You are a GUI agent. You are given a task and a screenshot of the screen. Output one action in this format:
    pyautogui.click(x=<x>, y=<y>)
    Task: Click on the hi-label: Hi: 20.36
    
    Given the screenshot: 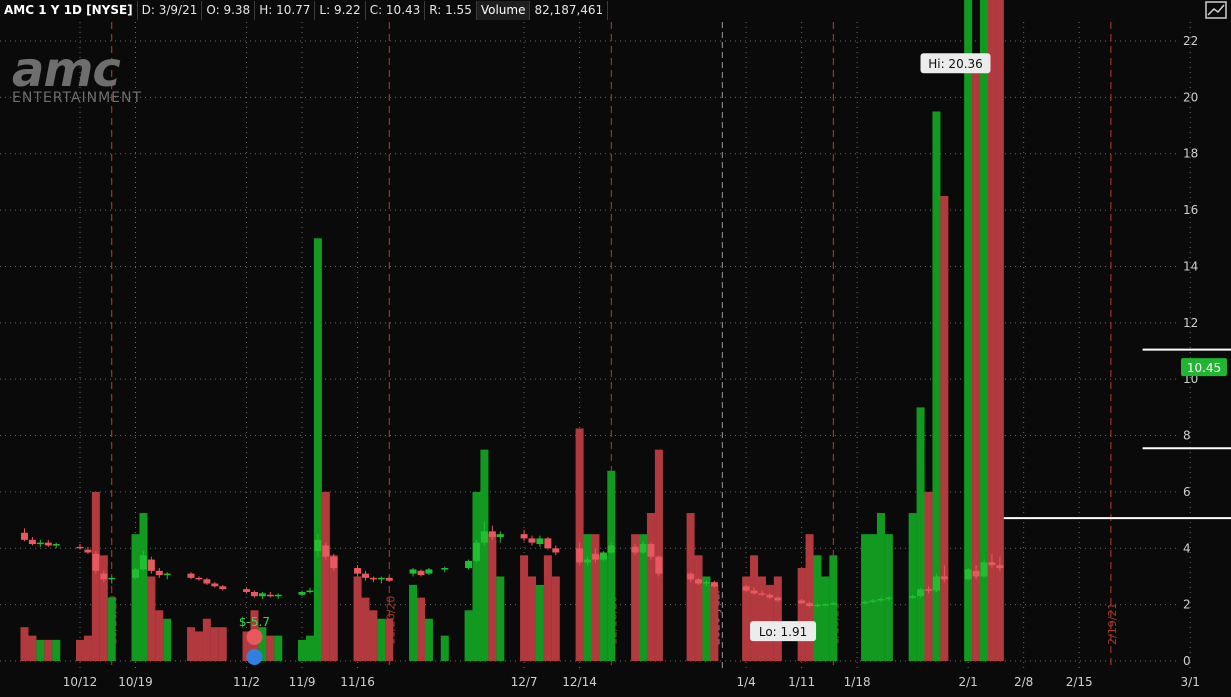 What is the action you would take?
    pyautogui.click(x=955, y=64)
    